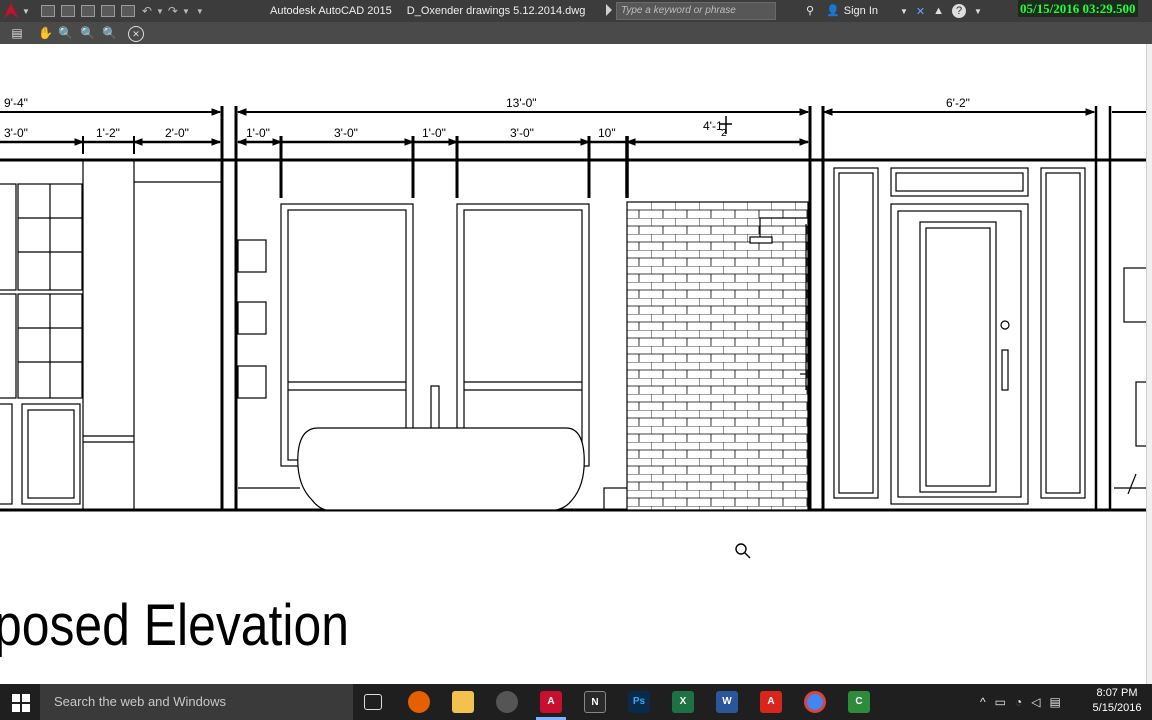  What do you see at coordinates (507, 702) in the screenshot?
I see `steam-icon` at bounding box center [507, 702].